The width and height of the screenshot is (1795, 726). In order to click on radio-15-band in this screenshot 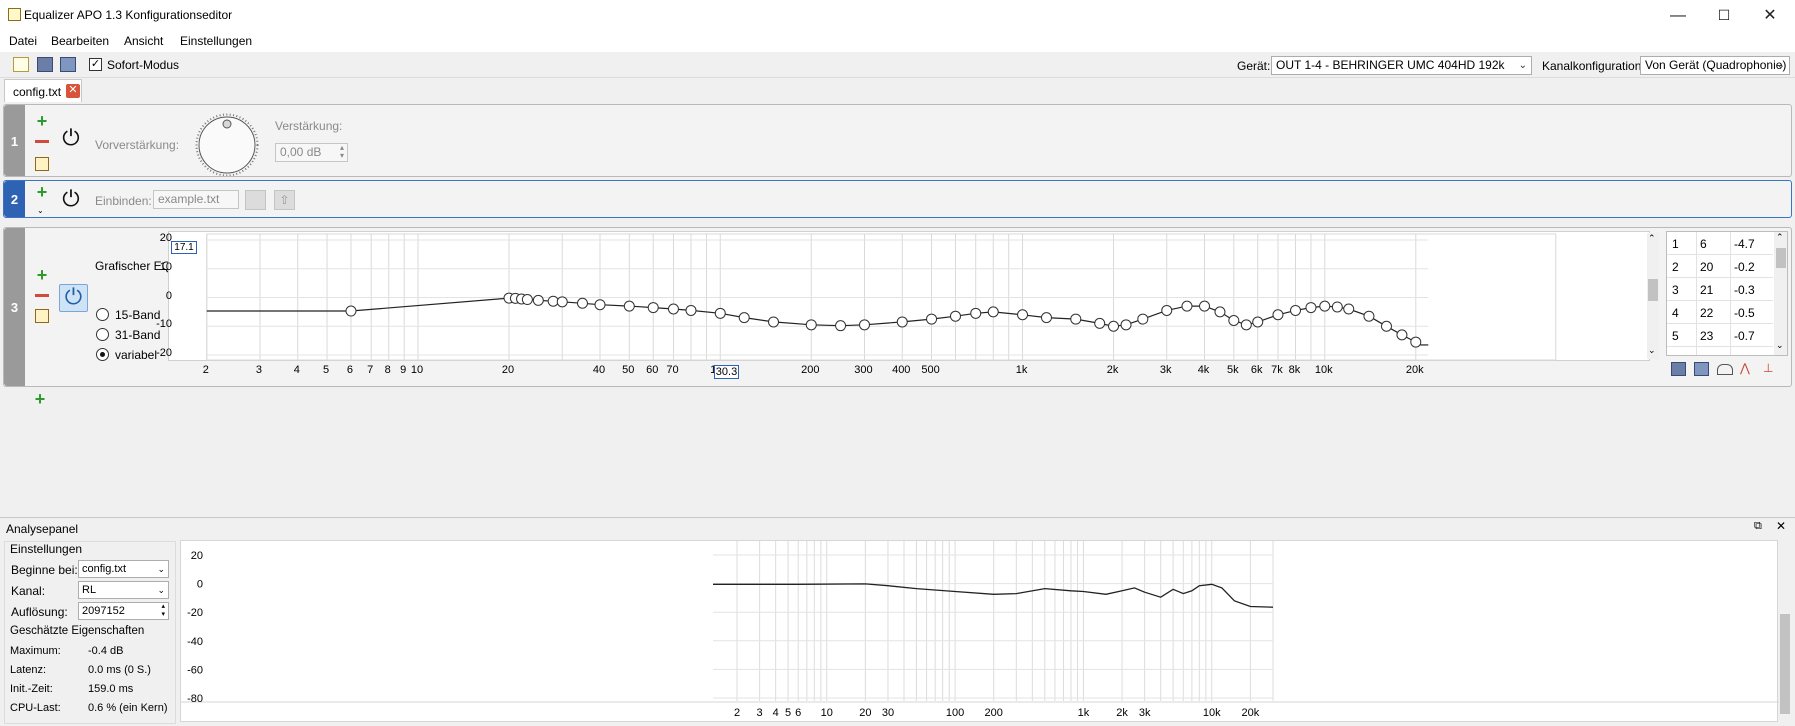, I will do `click(102, 314)`.